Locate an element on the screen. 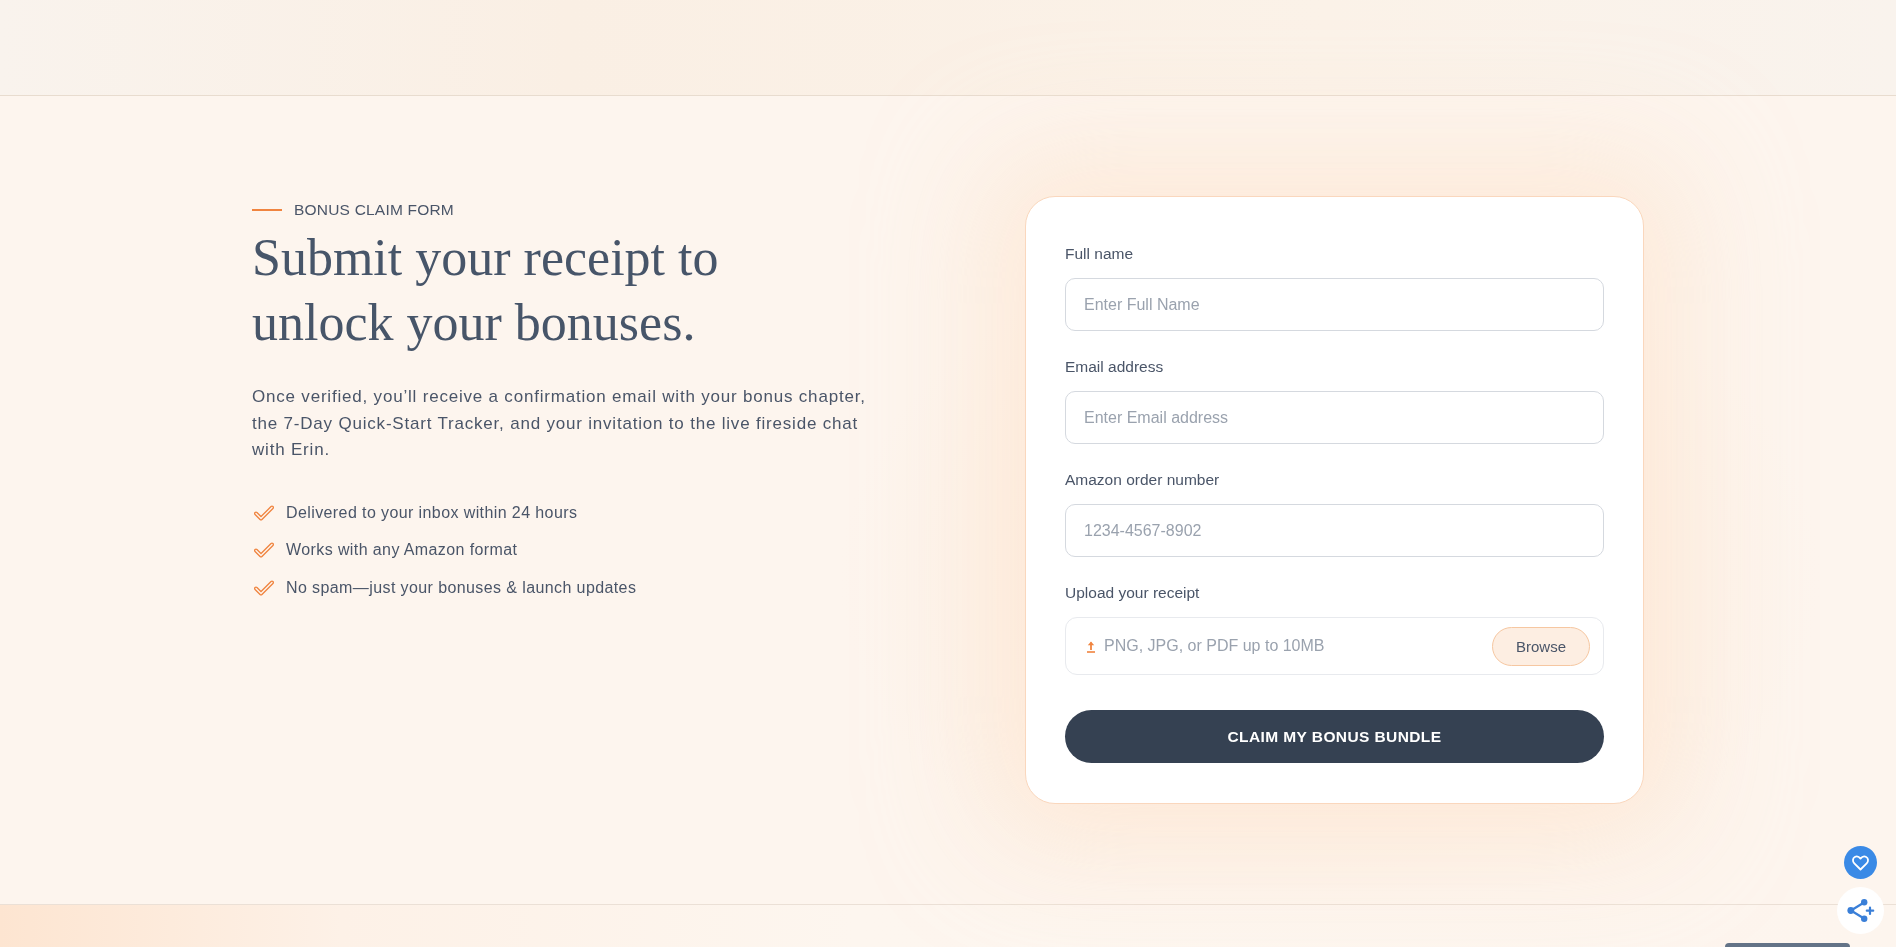  eyebrow-label: BONUS CLAIM FORM is located at coordinates (374, 210).